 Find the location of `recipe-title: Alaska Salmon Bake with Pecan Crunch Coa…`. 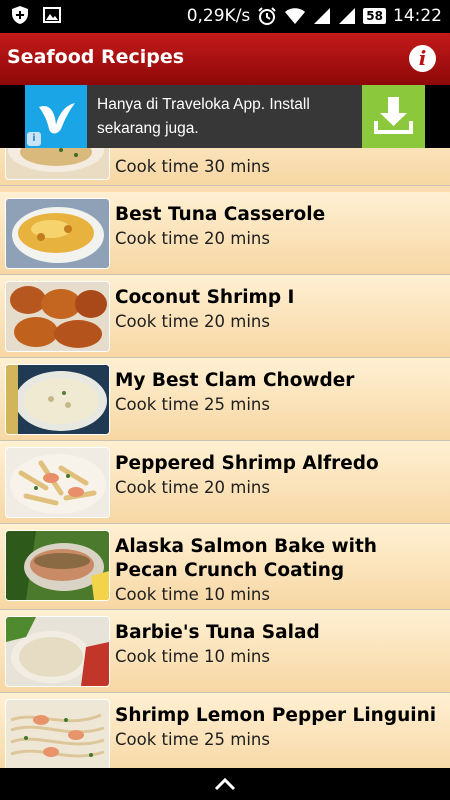

recipe-title: Alaska Salmon Bake with Pecan Crunch Coa… is located at coordinates (246, 558).